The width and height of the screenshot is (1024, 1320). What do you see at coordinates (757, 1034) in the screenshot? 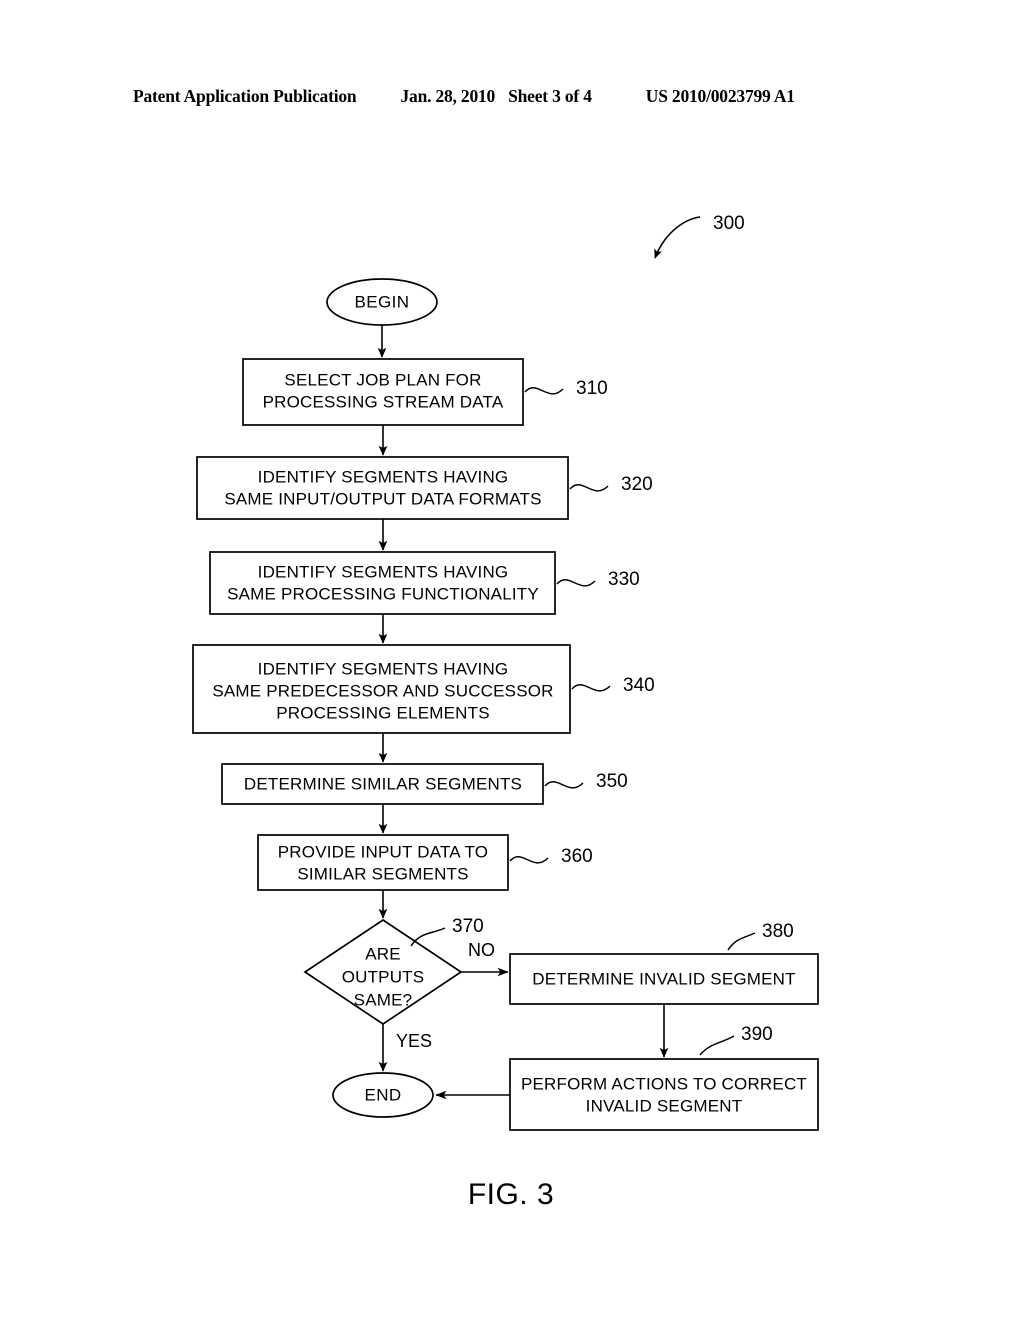
I see `step-390-ref: 390` at bounding box center [757, 1034].